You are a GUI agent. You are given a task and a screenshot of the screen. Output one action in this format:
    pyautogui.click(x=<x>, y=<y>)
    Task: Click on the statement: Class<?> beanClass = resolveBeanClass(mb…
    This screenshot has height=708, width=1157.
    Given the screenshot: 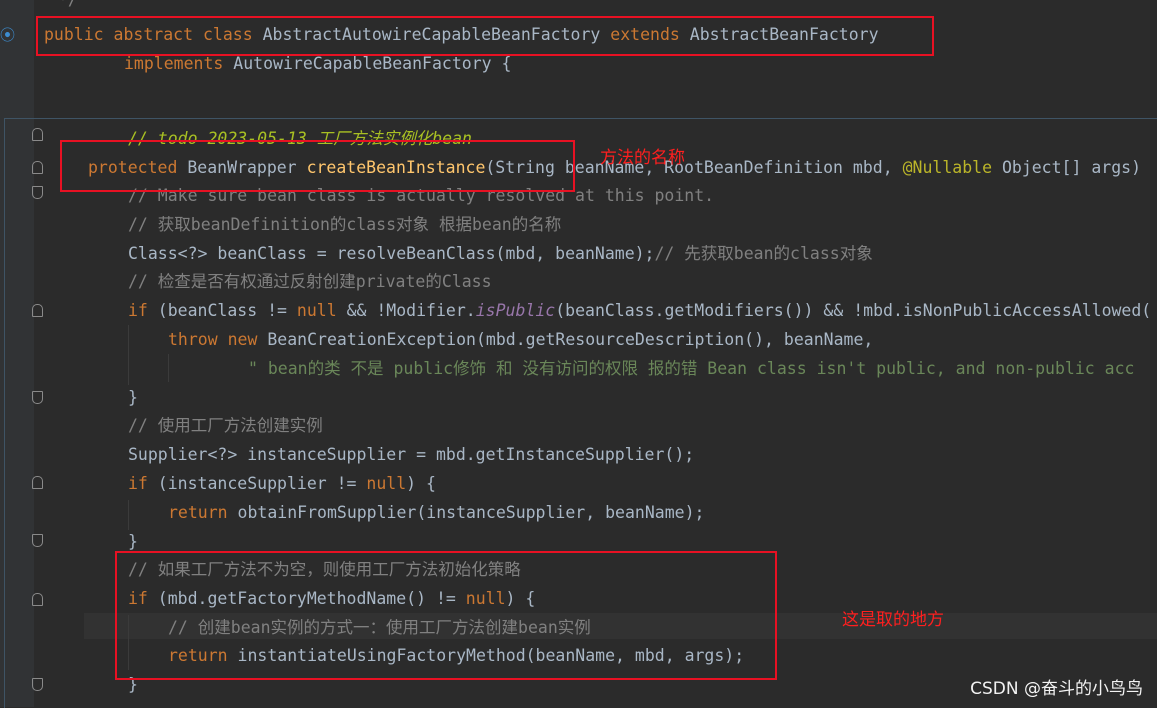 What is the action you would take?
    pyautogui.click(x=391, y=253)
    